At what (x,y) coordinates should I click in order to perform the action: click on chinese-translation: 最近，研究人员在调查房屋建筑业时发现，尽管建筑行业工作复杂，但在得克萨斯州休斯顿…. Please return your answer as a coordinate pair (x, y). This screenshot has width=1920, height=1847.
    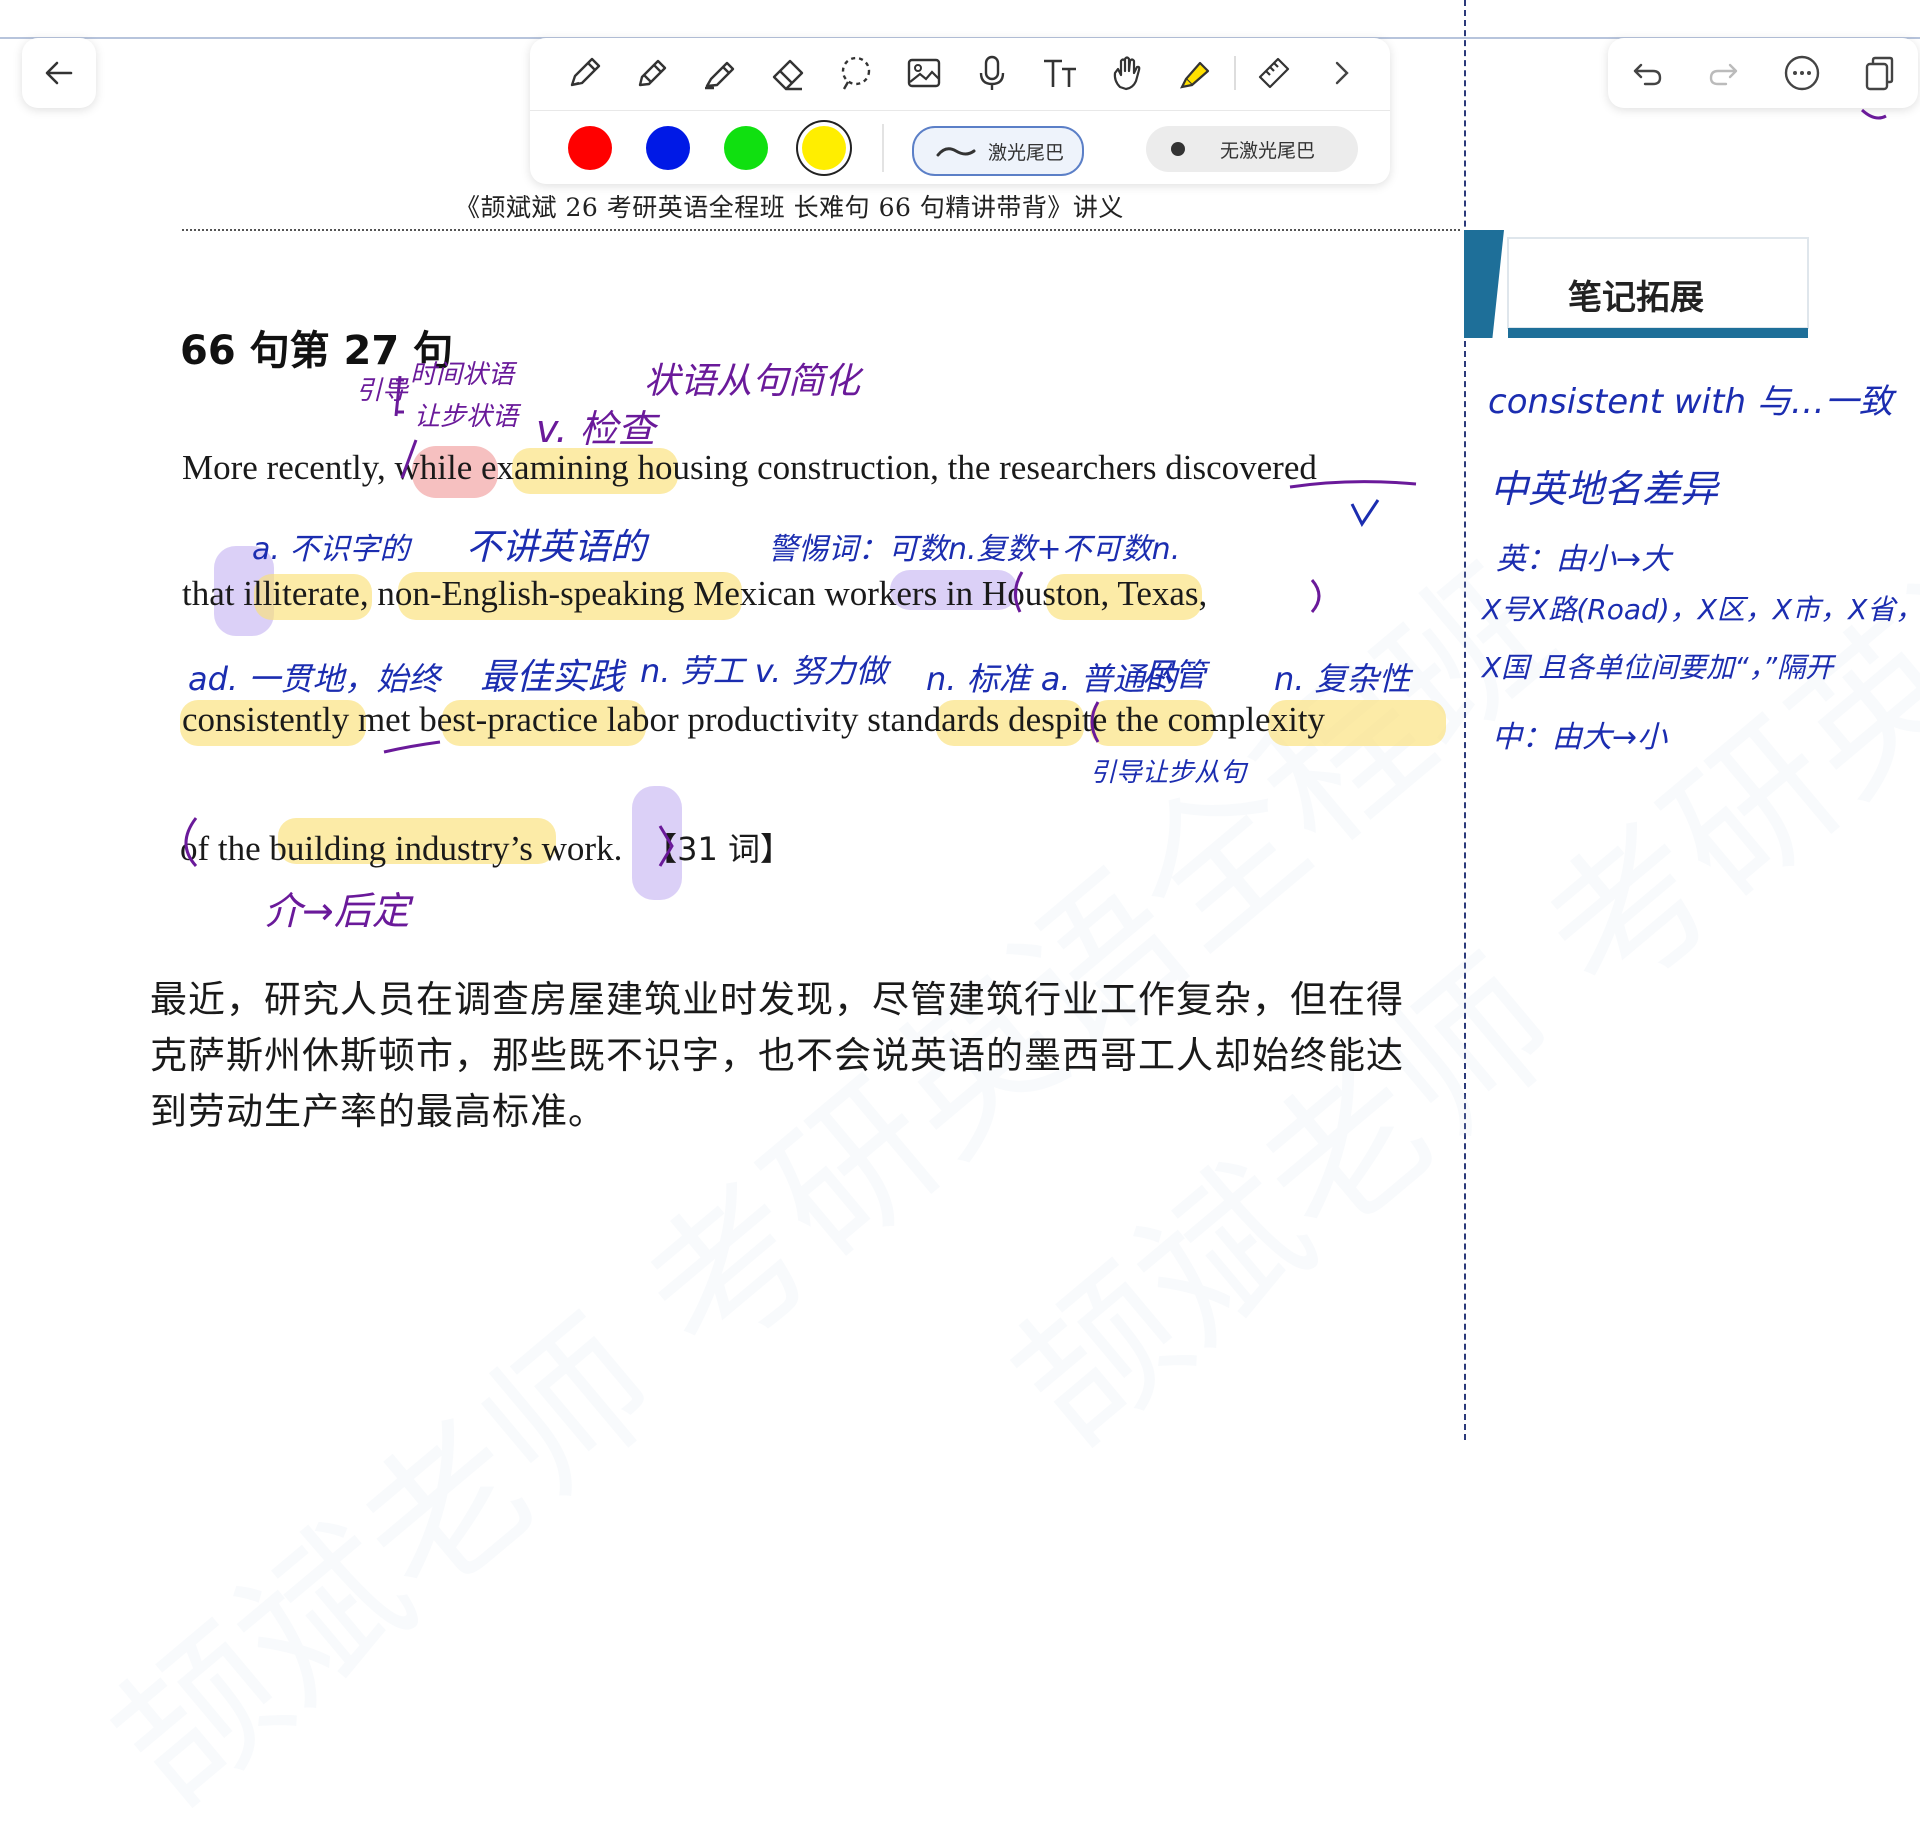
    Looking at the image, I should click on (777, 1055).